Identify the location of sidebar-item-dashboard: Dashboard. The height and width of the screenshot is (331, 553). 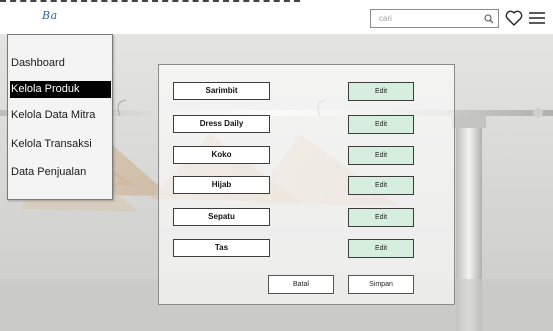
(60, 63).